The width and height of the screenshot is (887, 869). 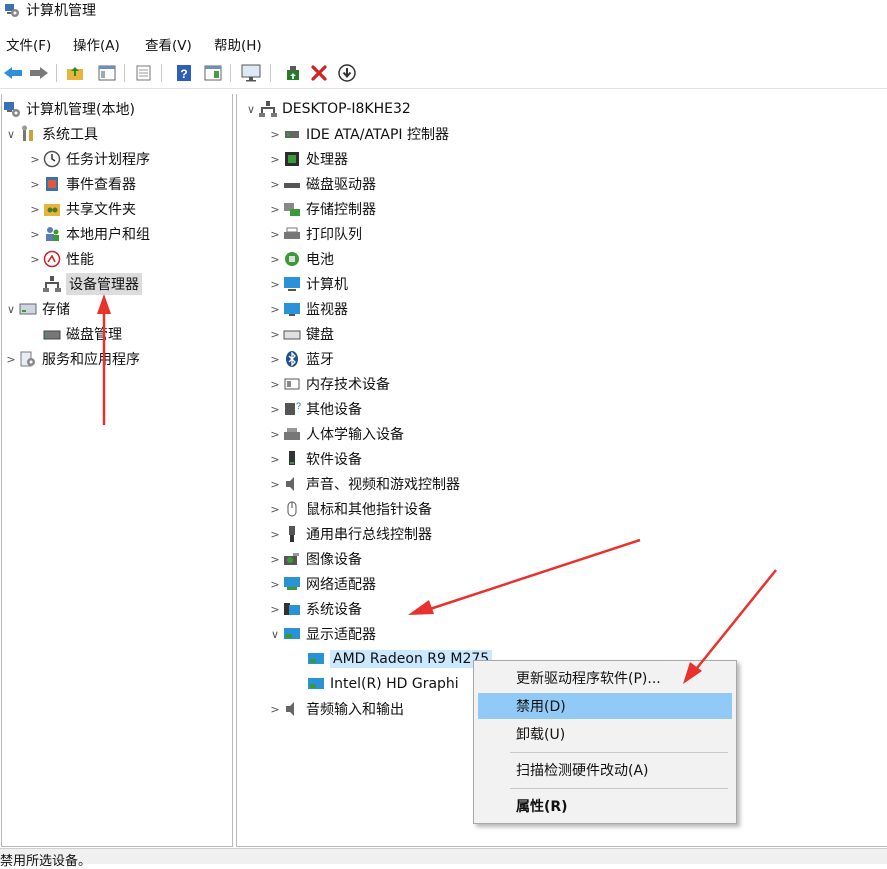 What do you see at coordinates (358, 134) in the screenshot?
I see `device-category: > IDE ATA/ATAPI 控制器` at bounding box center [358, 134].